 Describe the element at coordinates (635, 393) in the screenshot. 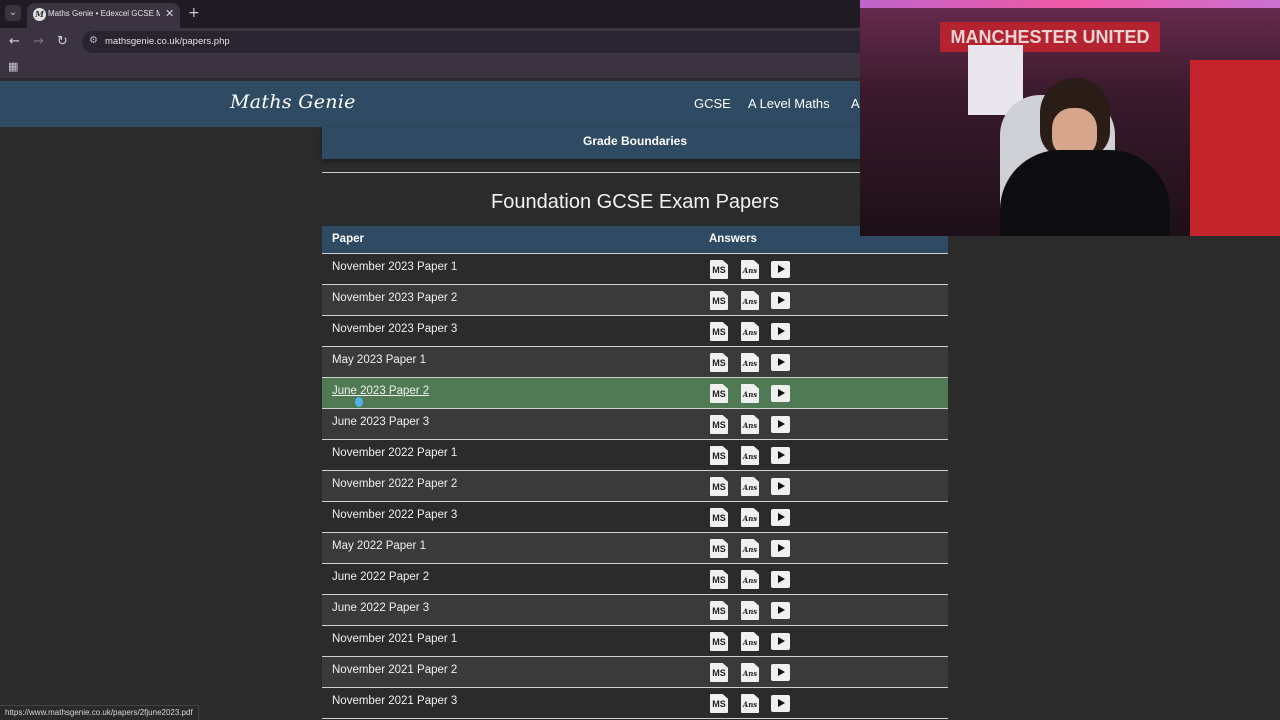

I see `table-row: June 2023 Paper 2 MS Ans` at that location.